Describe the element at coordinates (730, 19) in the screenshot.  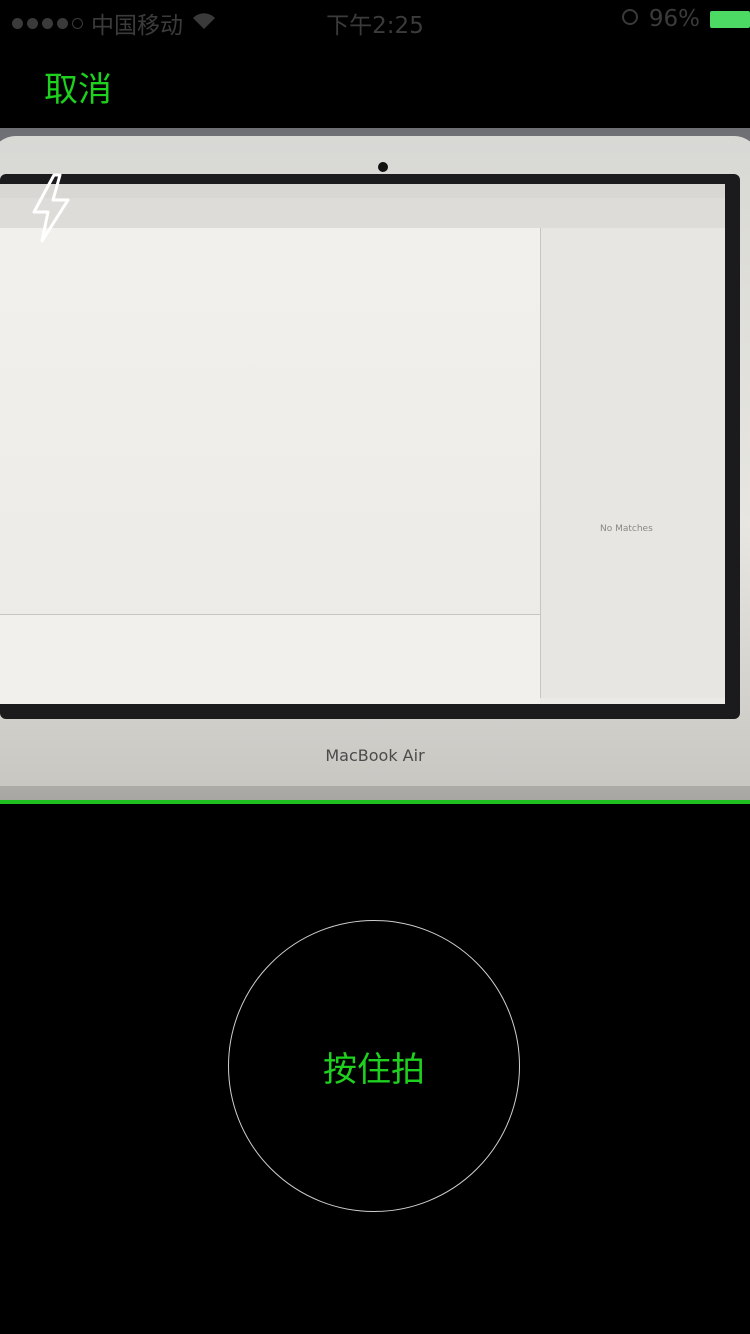
I see `battery-icon` at that location.